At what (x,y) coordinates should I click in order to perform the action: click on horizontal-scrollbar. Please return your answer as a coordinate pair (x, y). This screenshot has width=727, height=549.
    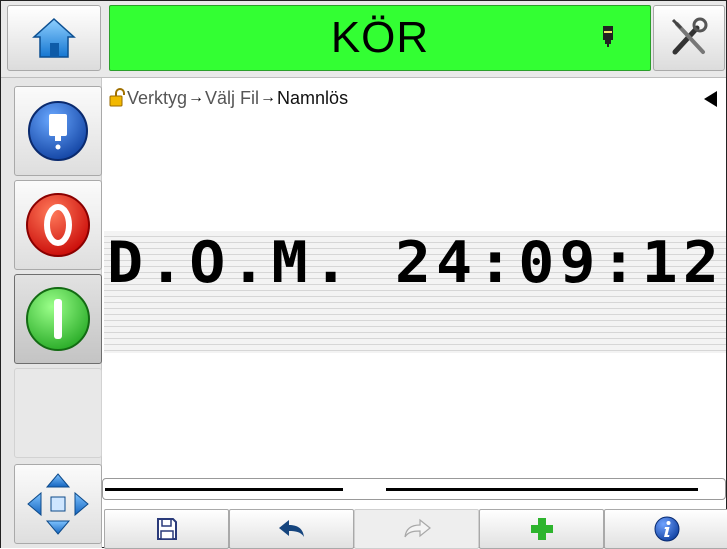
    Looking at the image, I should click on (414, 489).